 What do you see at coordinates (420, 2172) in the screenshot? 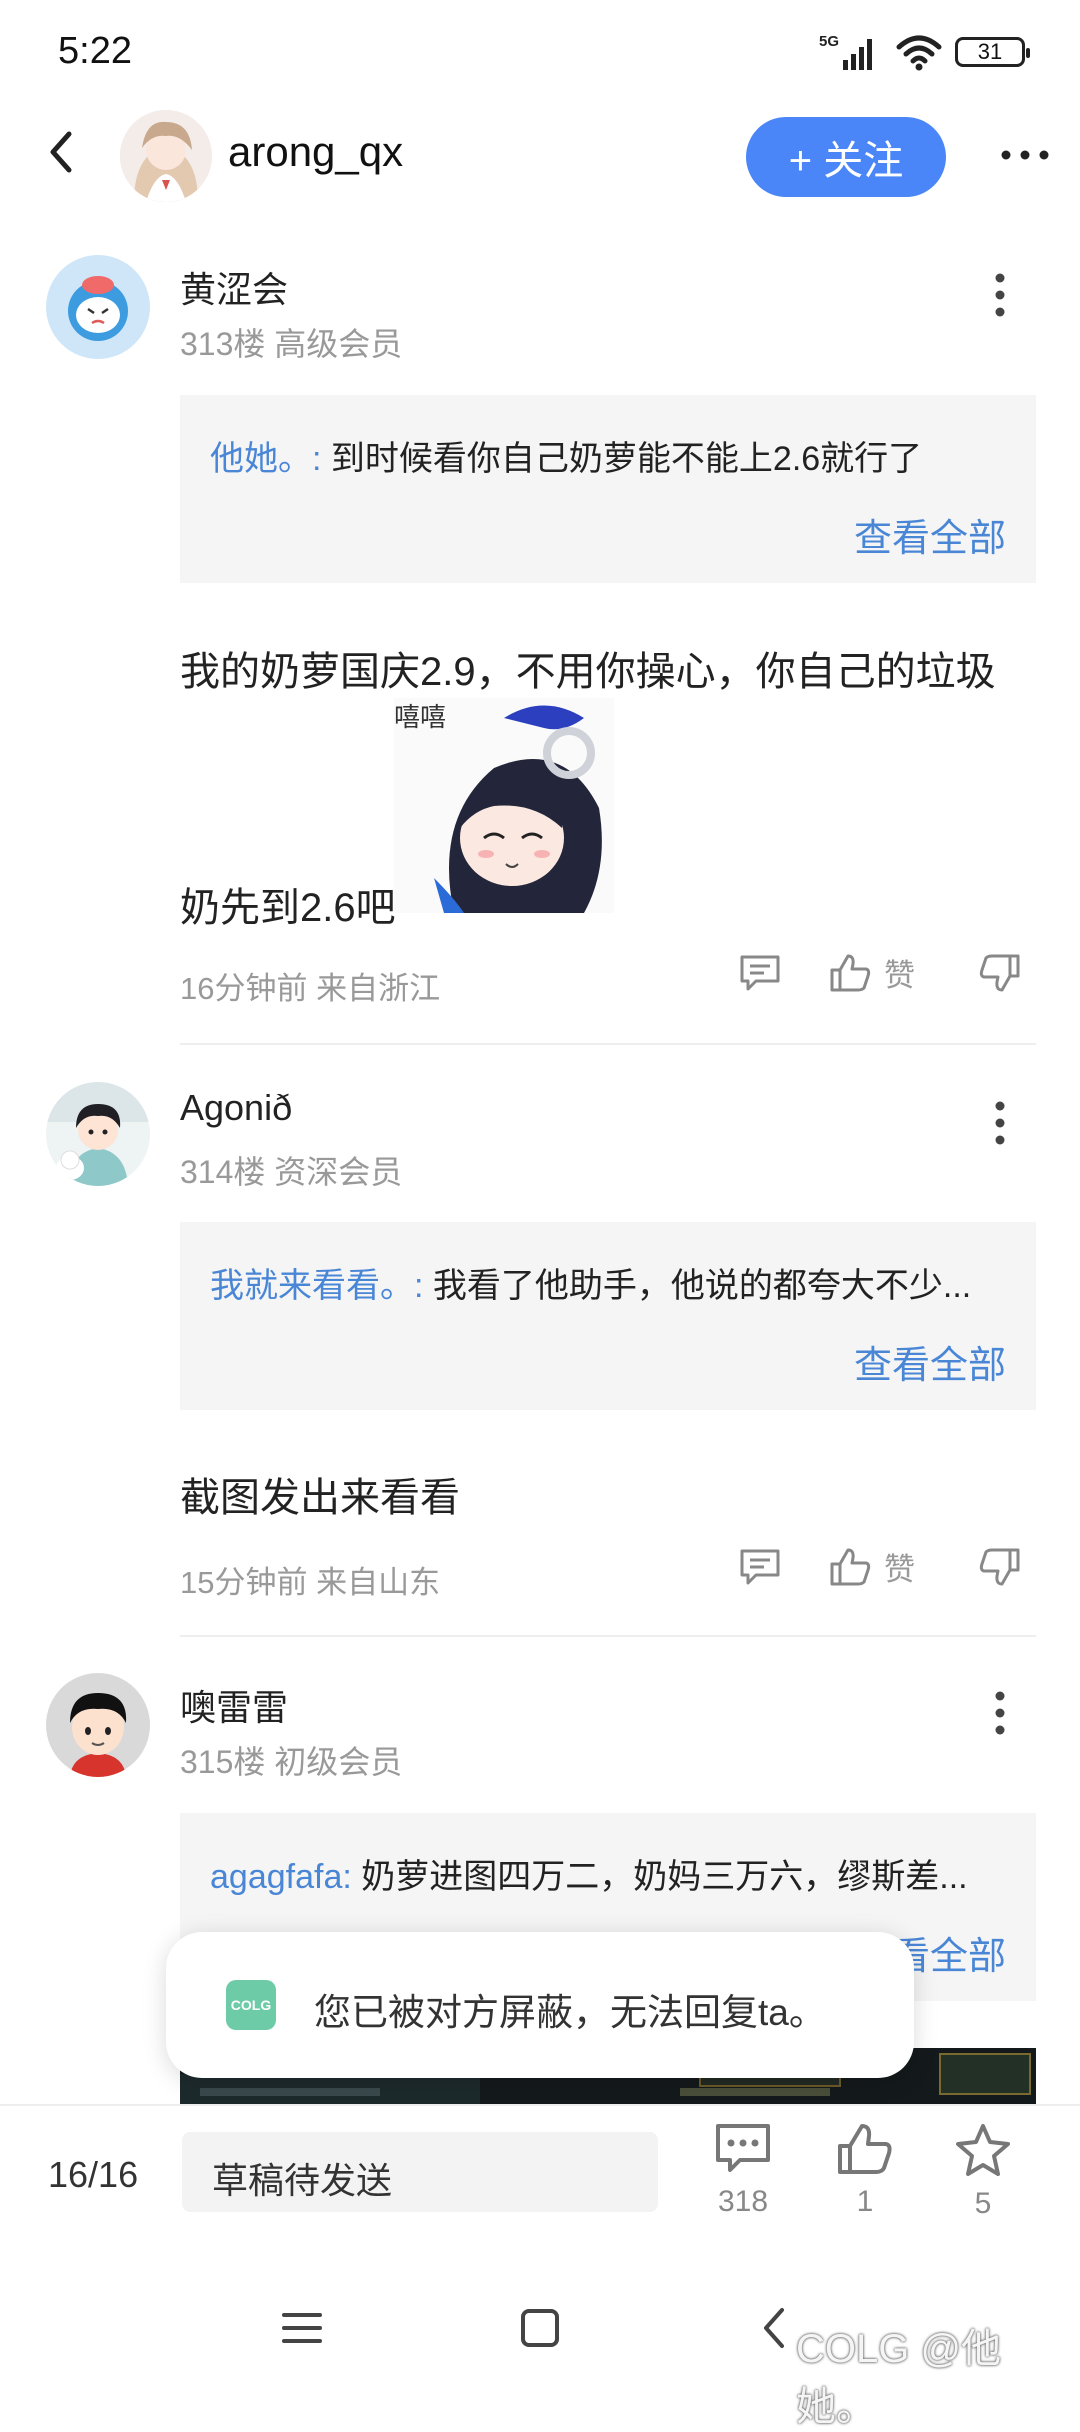
I see `reply-input: 草稿待发送` at bounding box center [420, 2172].